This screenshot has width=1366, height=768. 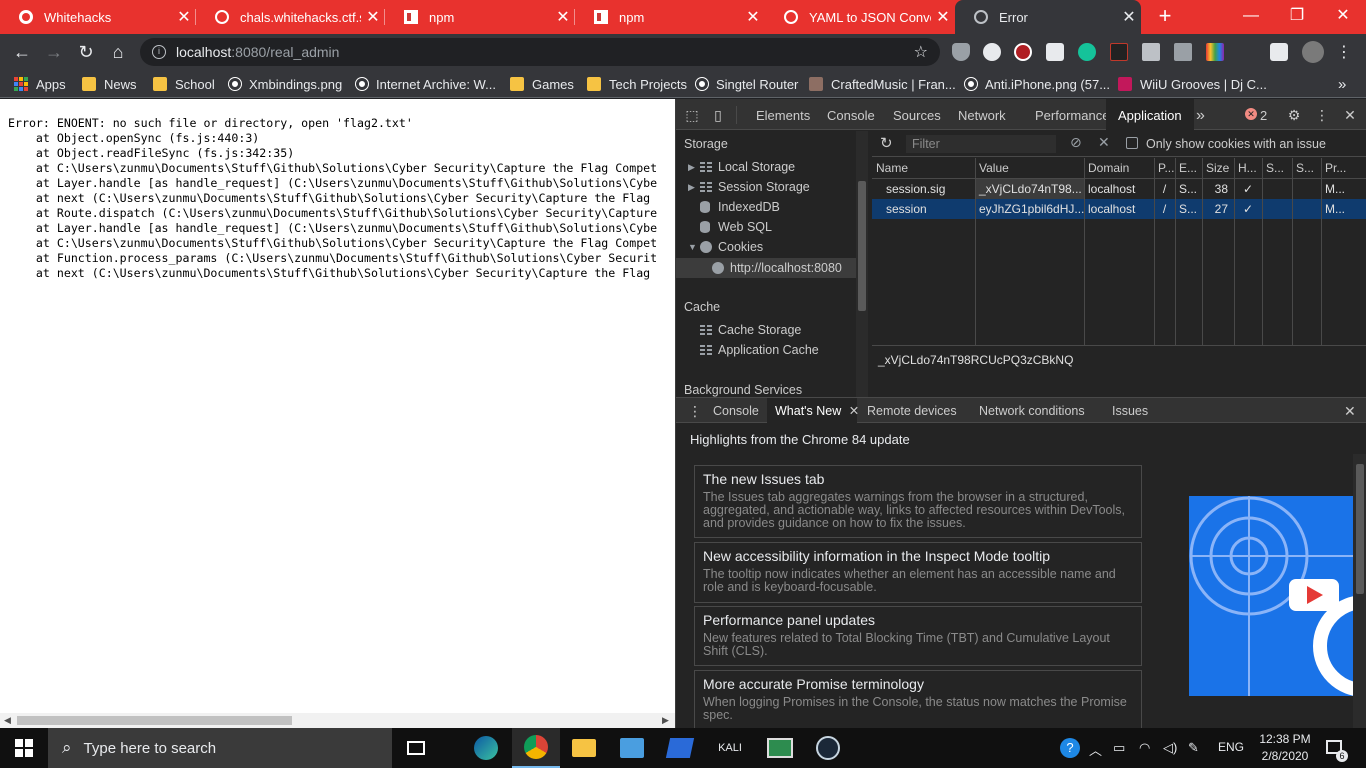 I want to click on bookmark-games: Games, so click(x=542, y=84).